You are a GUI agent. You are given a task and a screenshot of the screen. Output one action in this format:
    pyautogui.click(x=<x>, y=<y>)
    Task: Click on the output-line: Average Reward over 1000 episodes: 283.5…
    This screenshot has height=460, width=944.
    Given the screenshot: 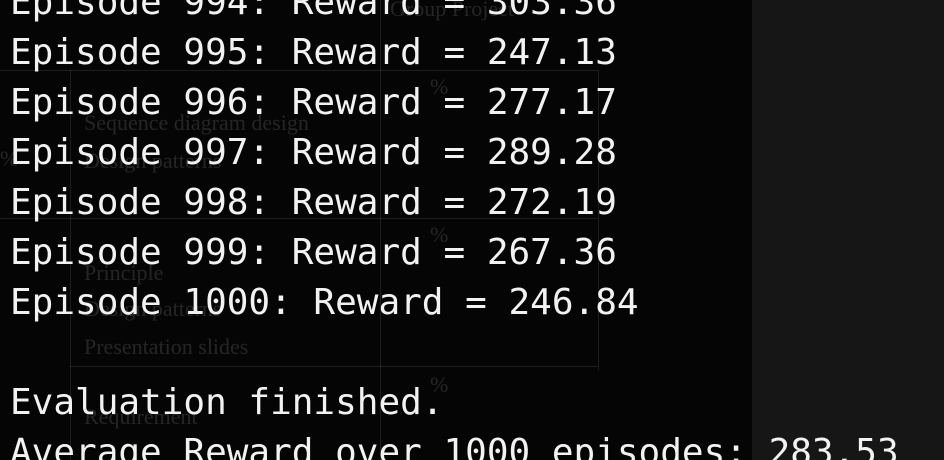 What is the action you would take?
    pyautogui.click(x=454, y=446)
    